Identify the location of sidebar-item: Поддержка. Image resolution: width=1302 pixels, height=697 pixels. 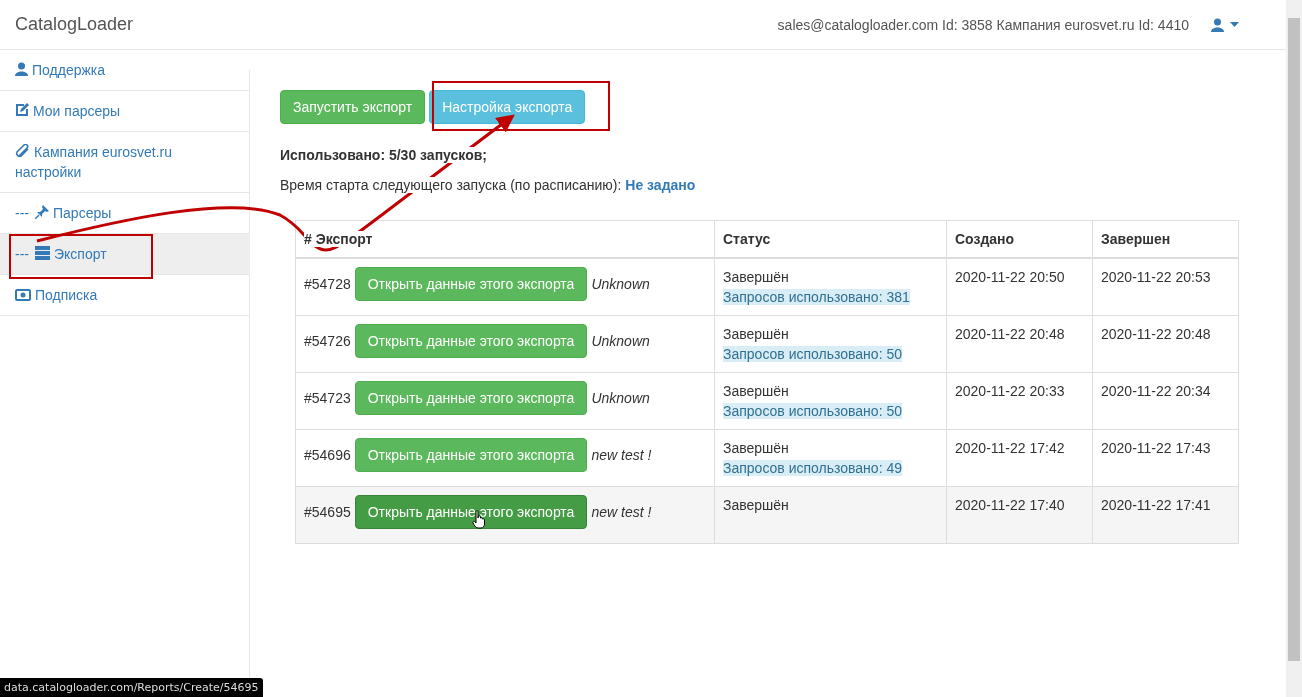
(125, 70).